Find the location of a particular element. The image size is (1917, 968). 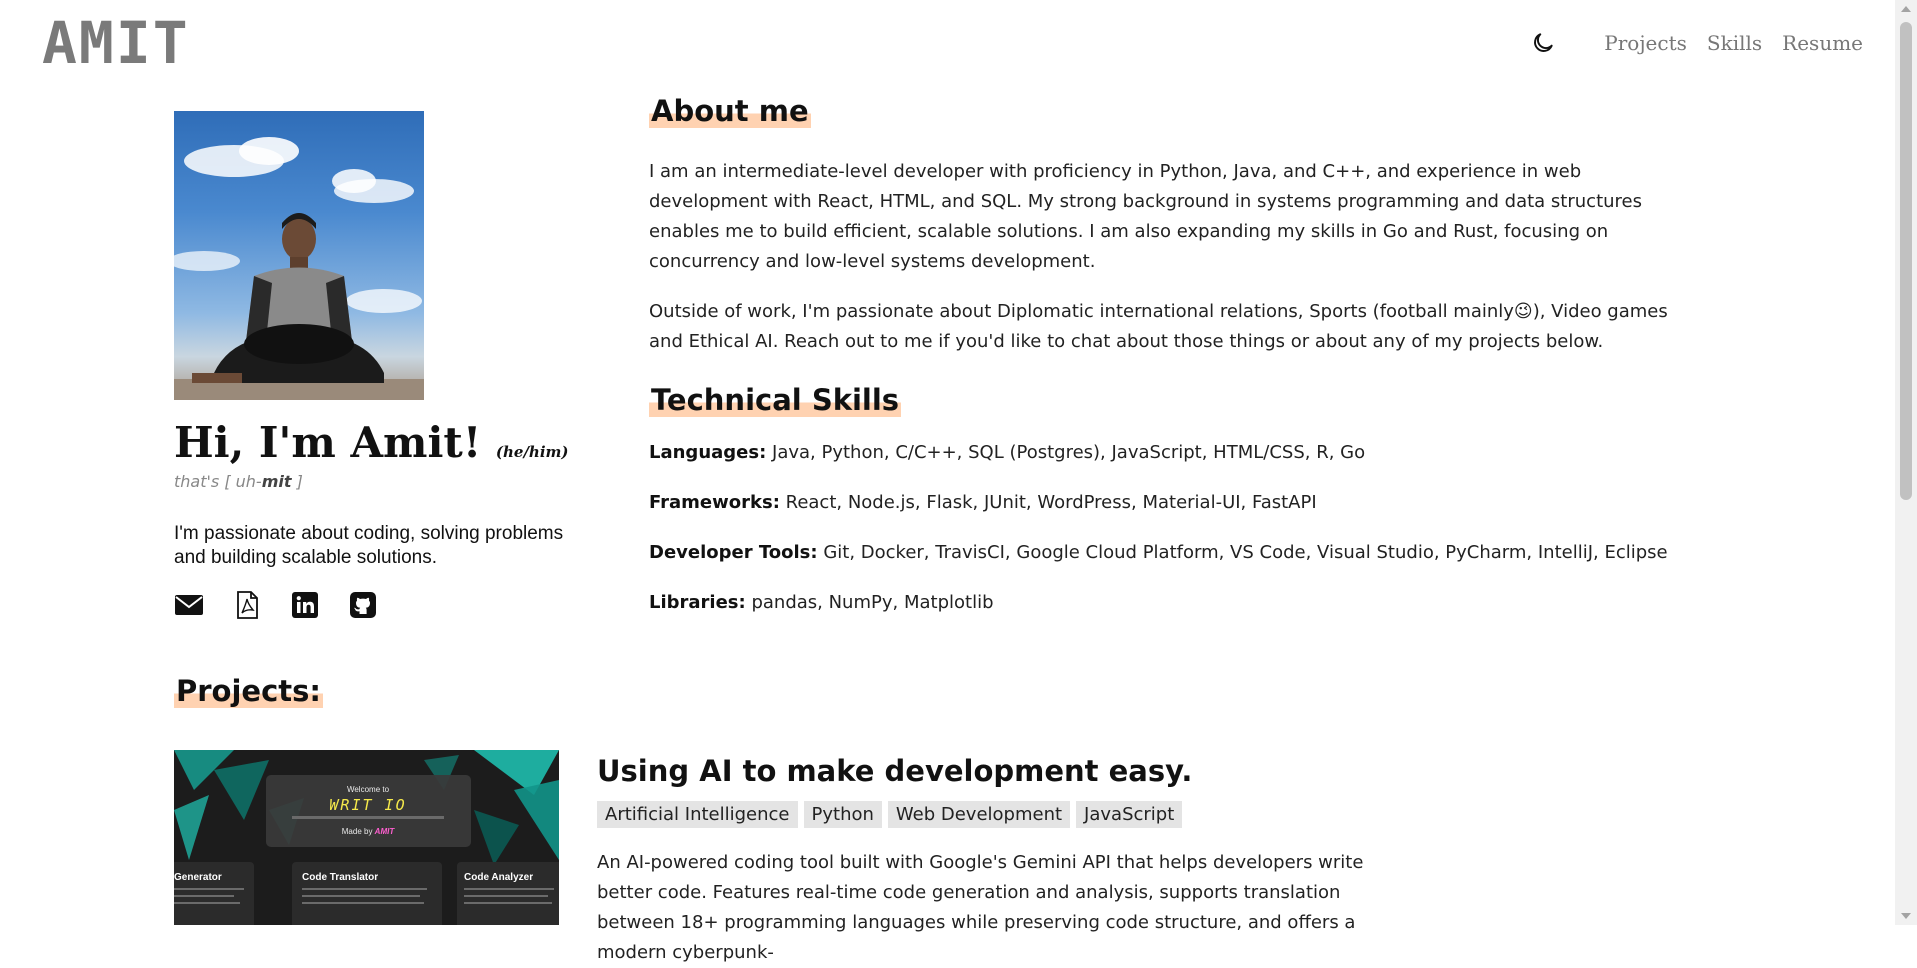

profile-photo is located at coordinates (299, 255).